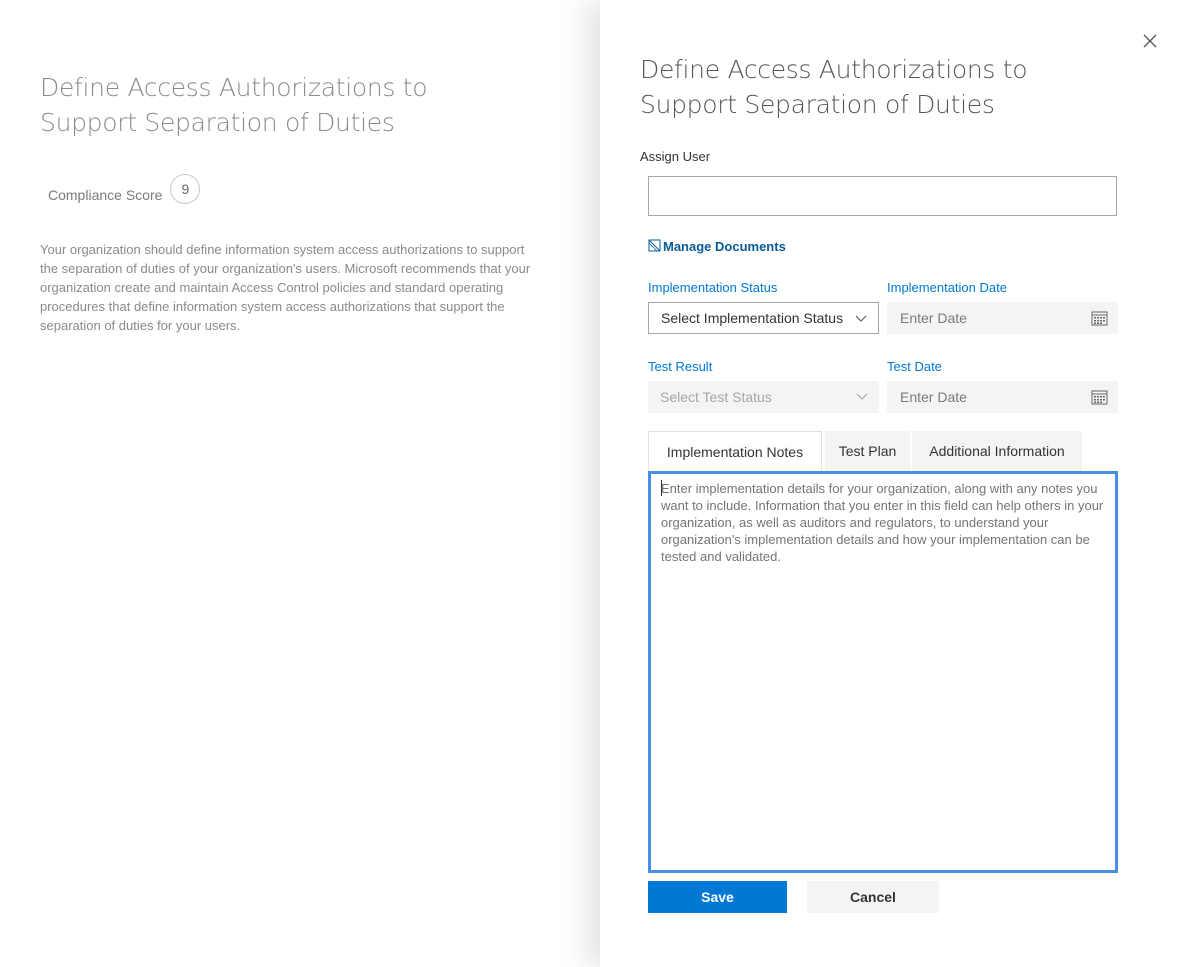 The height and width of the screenshot is (967, 1195). I want to click on tab-implementation-notes: Implementation Notes, so click(735, 451).